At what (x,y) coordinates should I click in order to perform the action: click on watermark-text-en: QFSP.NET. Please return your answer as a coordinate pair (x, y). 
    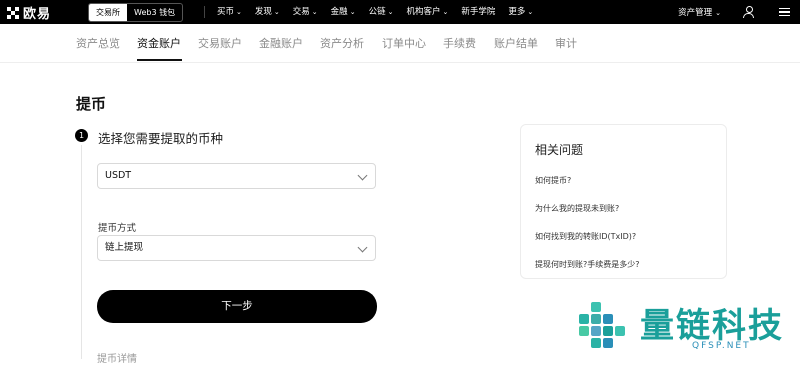
    Looking at the image, I should click on (721, 346).